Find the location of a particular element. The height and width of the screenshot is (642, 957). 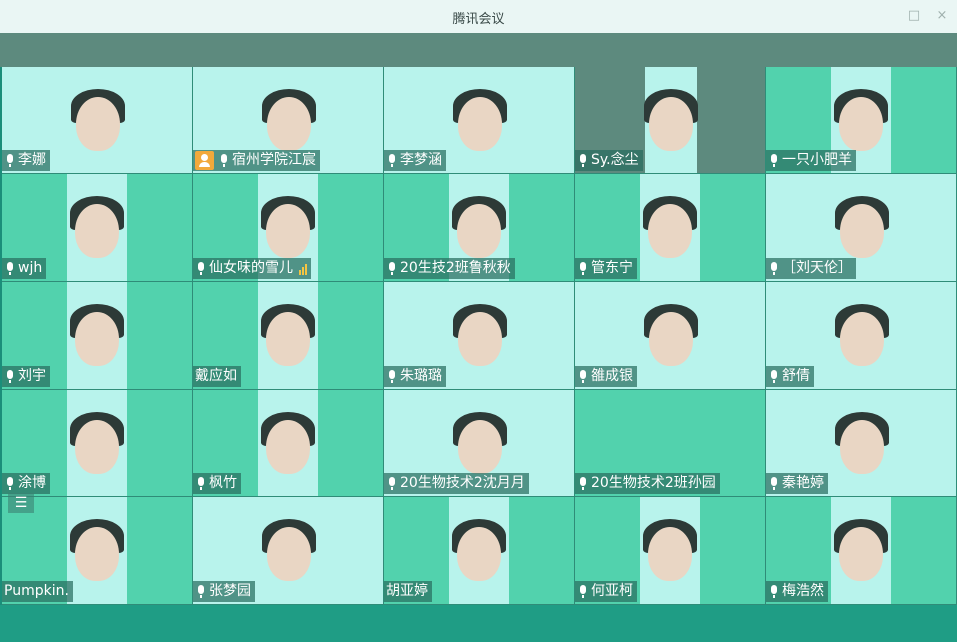

participant-label: 20生物技术2班孙园 is located at coordinates (647, 483).